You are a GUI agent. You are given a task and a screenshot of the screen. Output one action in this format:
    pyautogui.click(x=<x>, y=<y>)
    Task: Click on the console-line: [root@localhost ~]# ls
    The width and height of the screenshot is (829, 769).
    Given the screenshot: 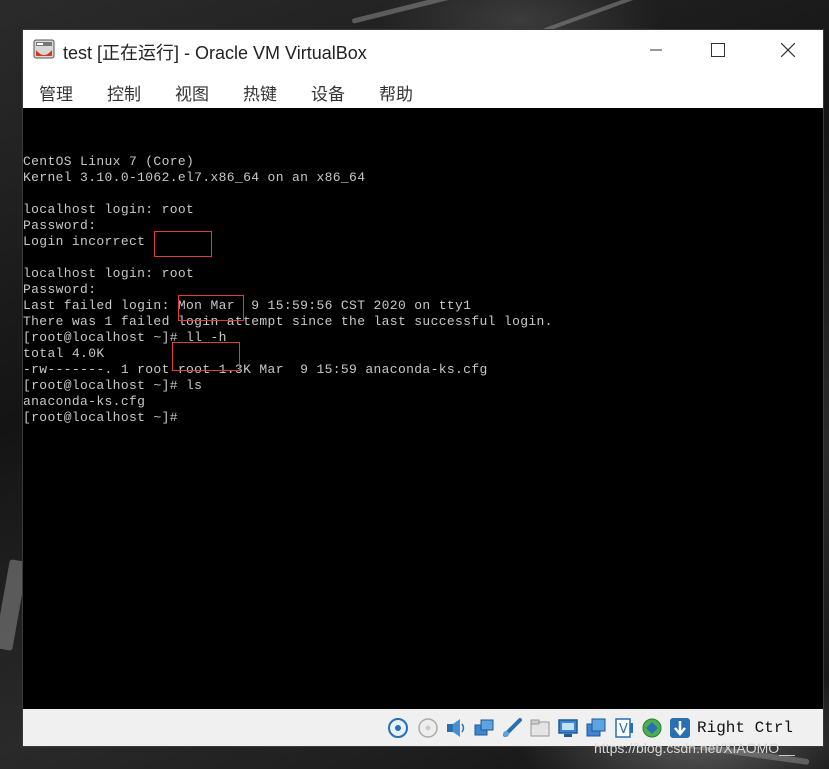 What is the action you would take?
    pyautogui.click(x=113, y=385)
    